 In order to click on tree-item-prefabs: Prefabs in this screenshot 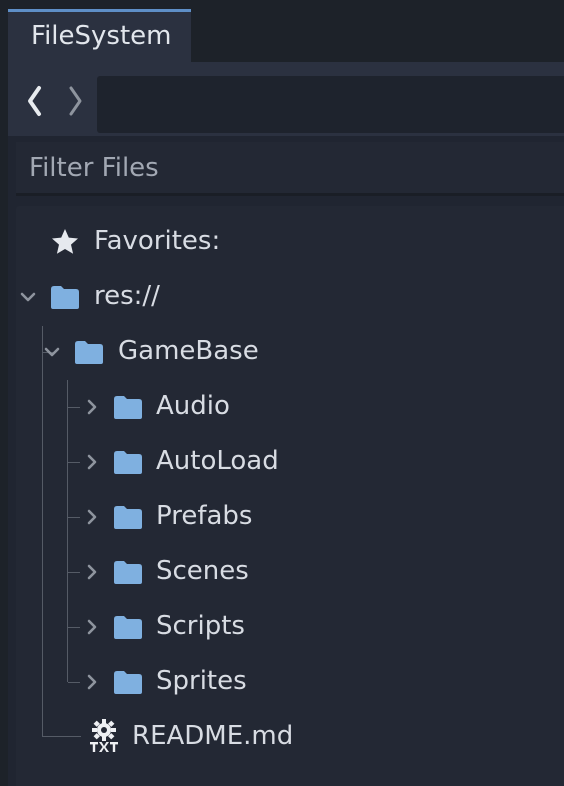, I will do `click(290, 517)`.